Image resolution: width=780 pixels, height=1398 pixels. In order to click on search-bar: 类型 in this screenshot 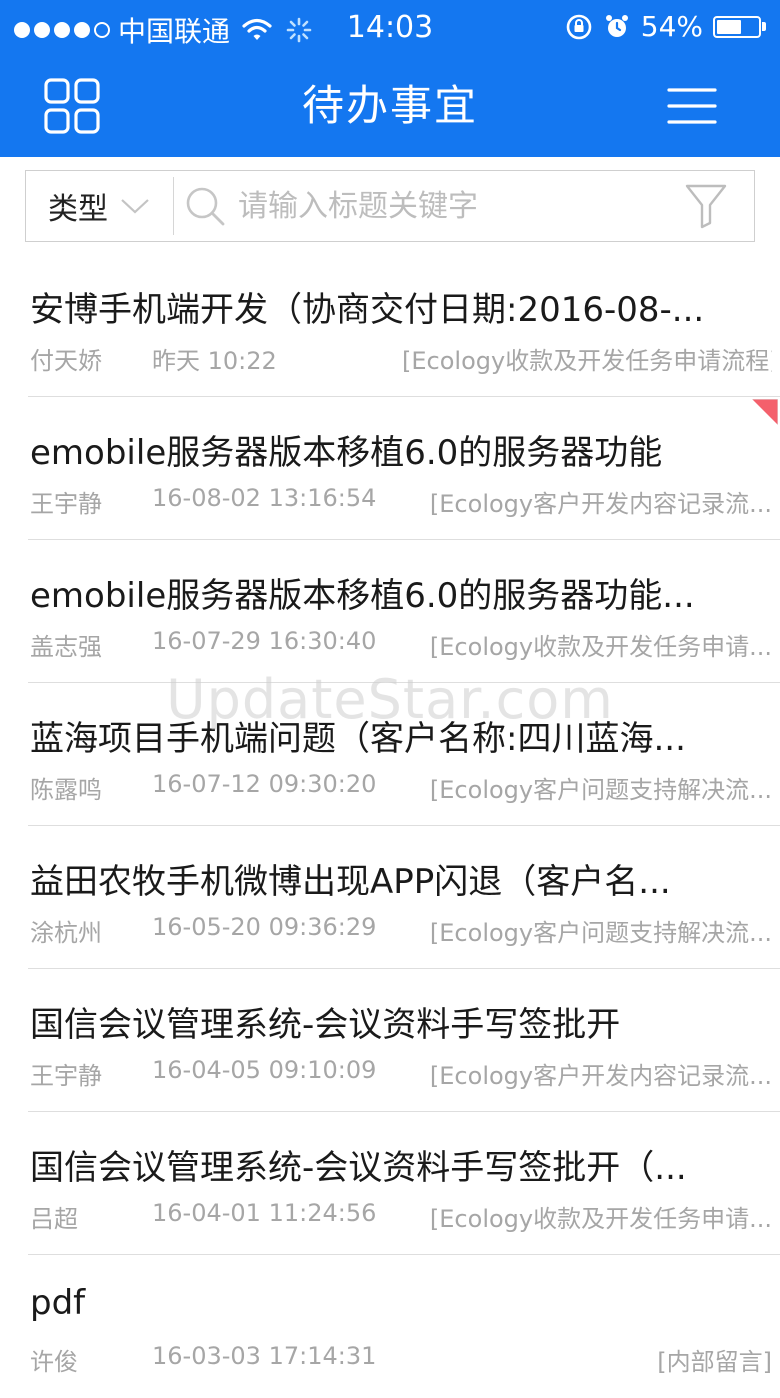, I will do `click(390, 206)`.